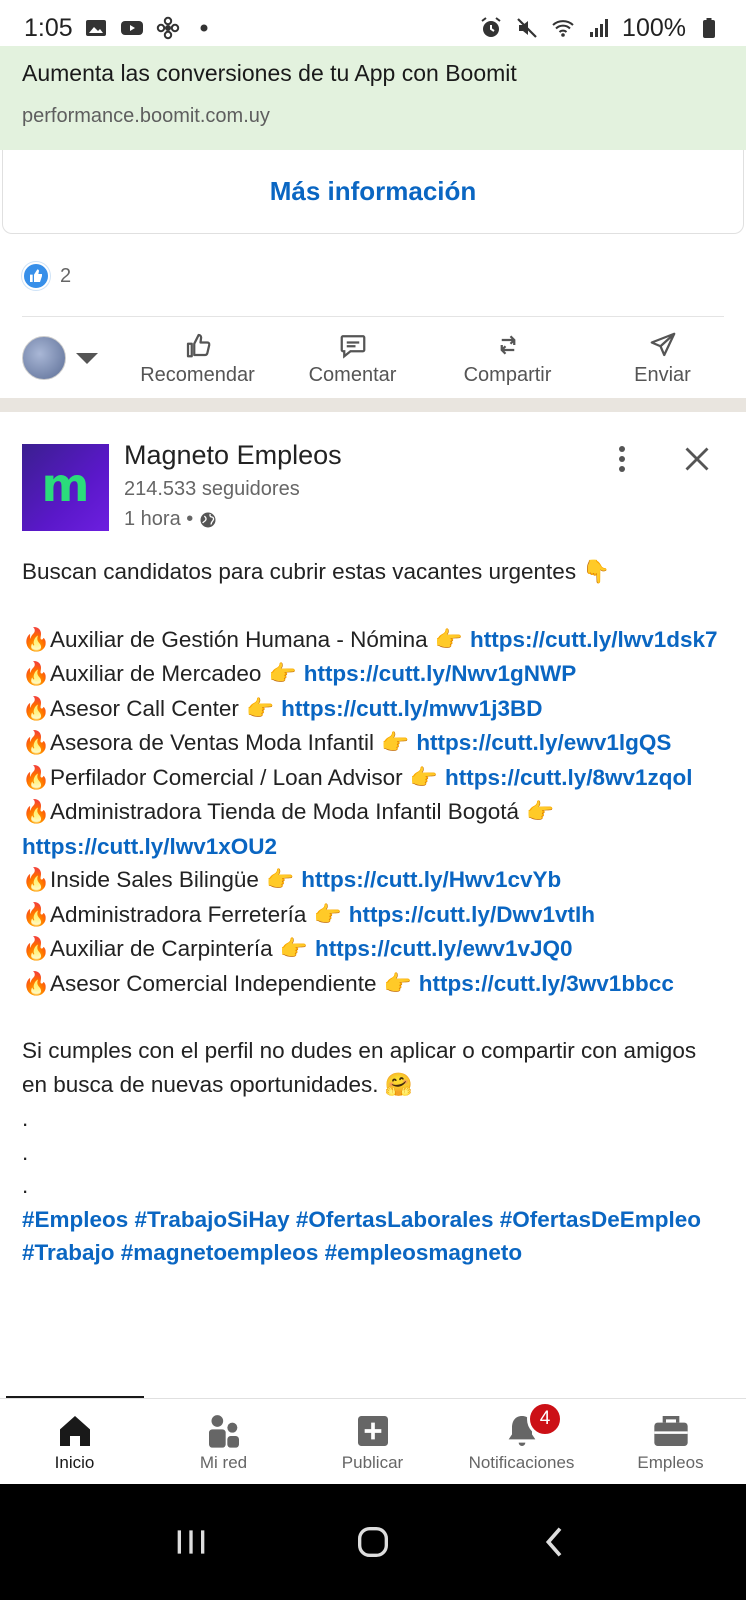 This screenshot has width=746, height=1600. What do you see at coordinates (372, 1430) in the screenshot?
I see `plus-square-icon` at bounding box center [372, 1430].